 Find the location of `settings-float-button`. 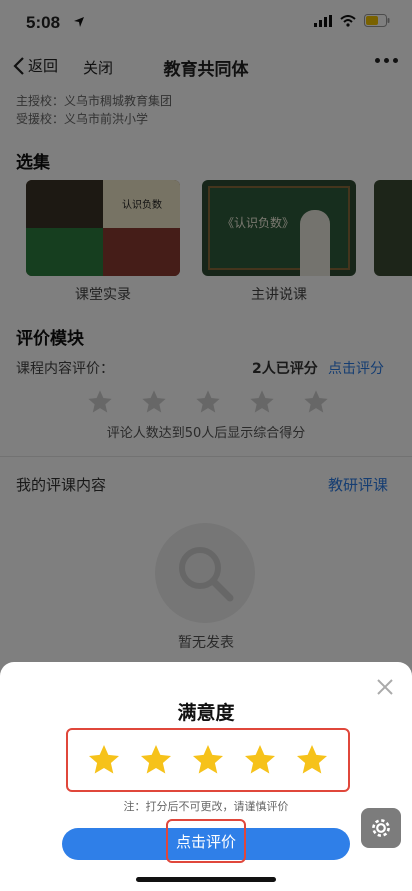

settings-float-button is located at coordinates (381, 828).